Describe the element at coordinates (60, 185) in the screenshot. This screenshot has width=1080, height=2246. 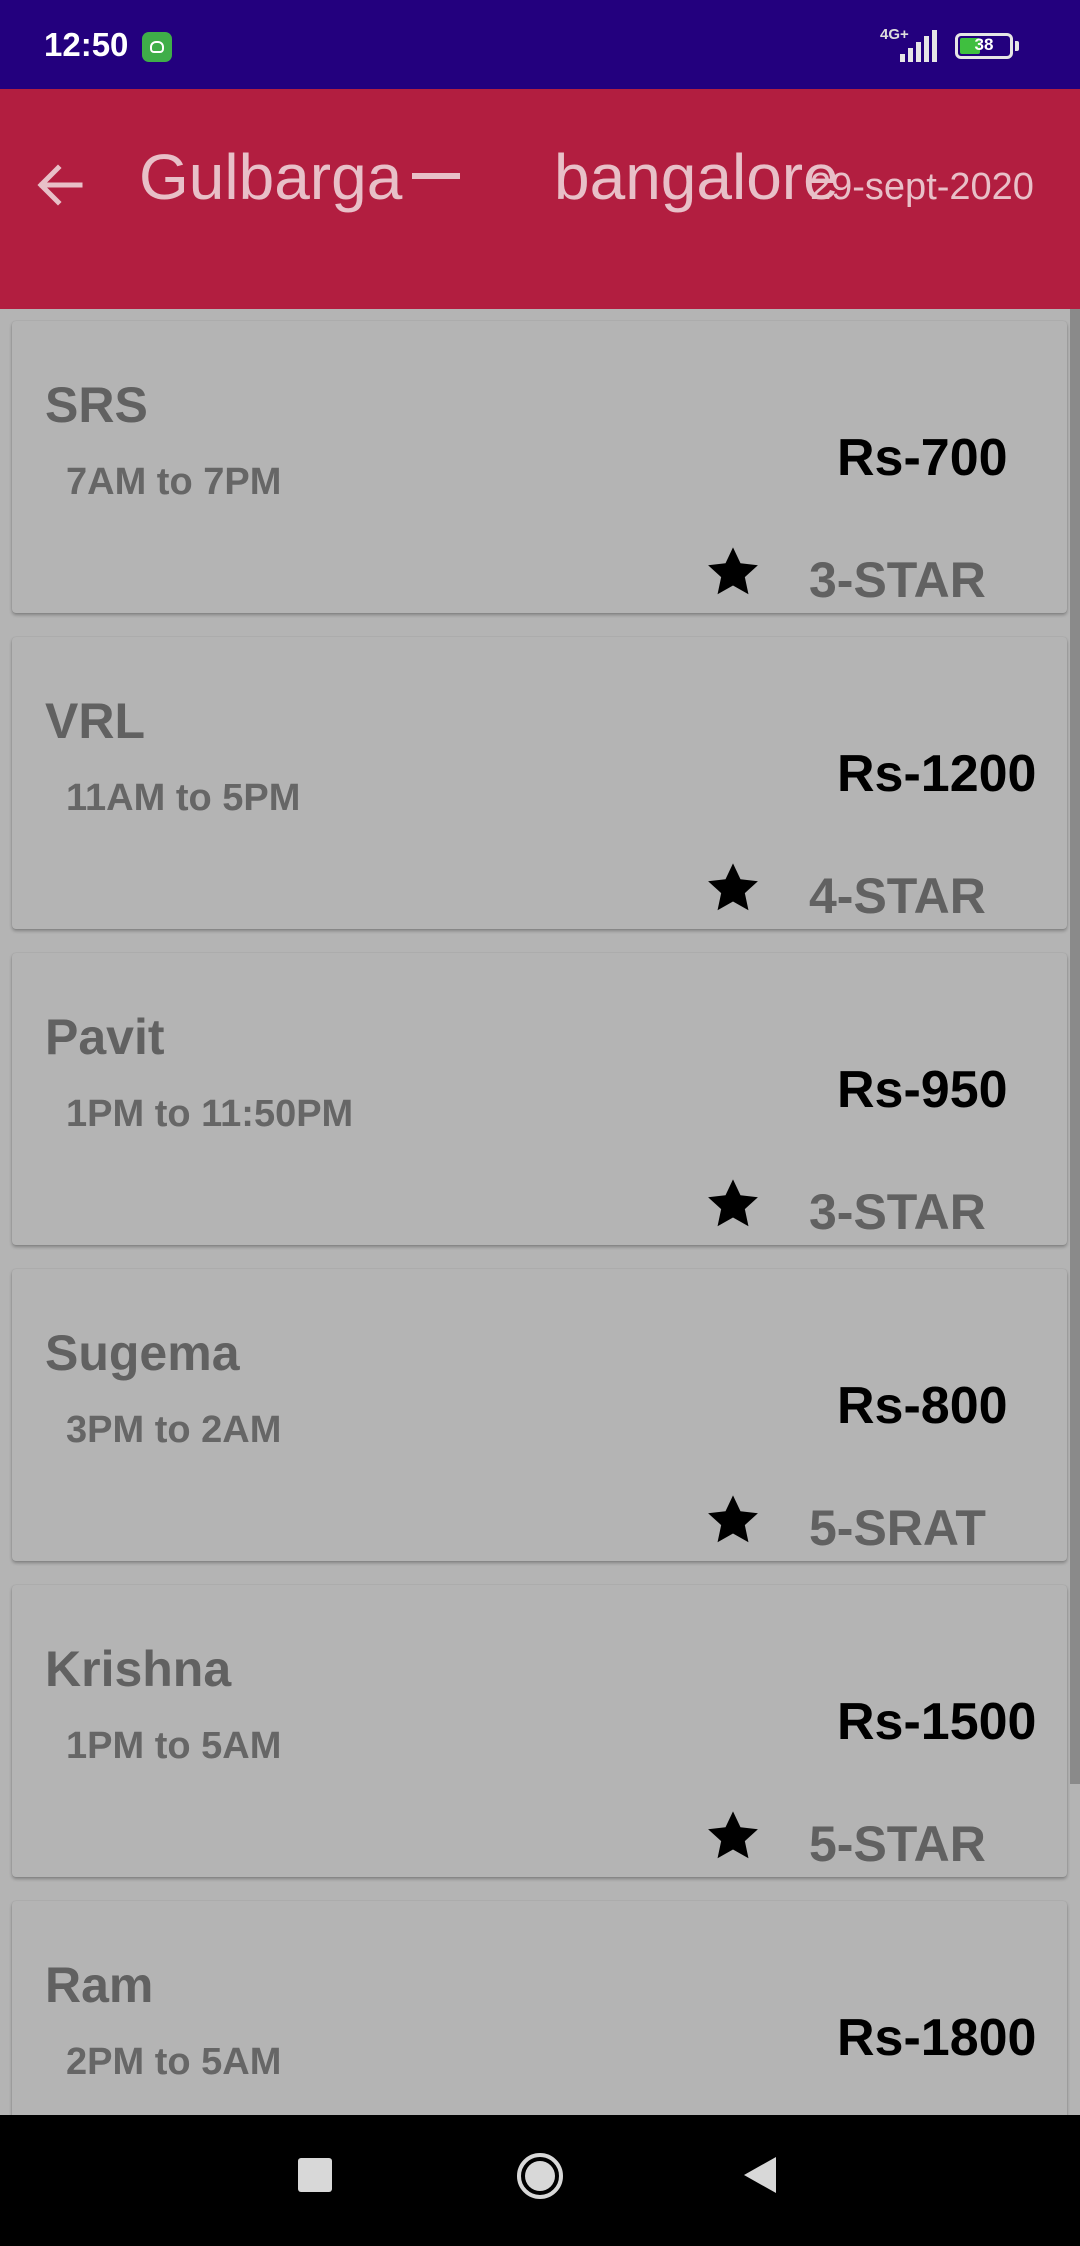
I see `arrow-back-icon` at that location.